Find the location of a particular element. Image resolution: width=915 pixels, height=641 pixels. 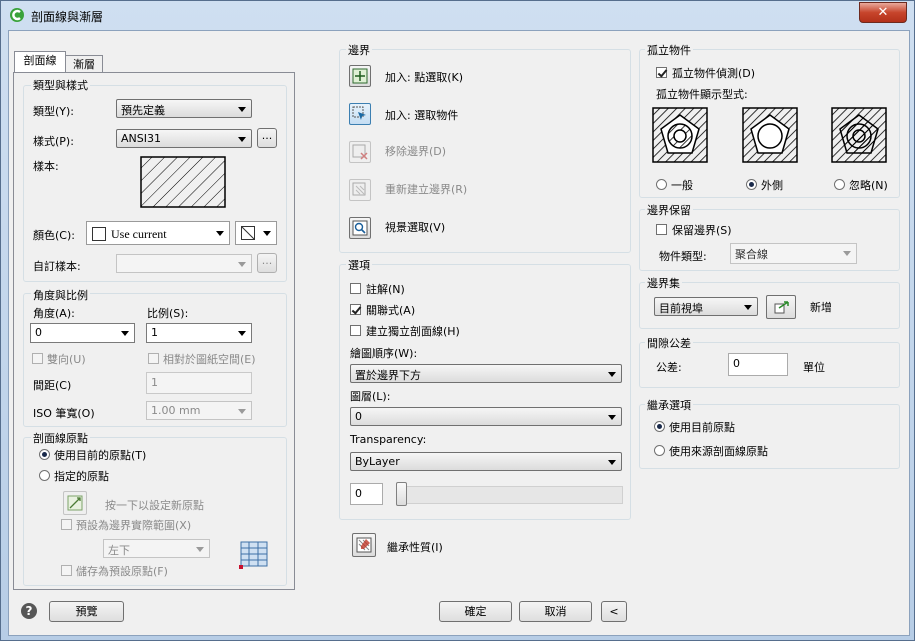

draw-order-select: 置於邊界下方 is located at coordinates (486, 373).